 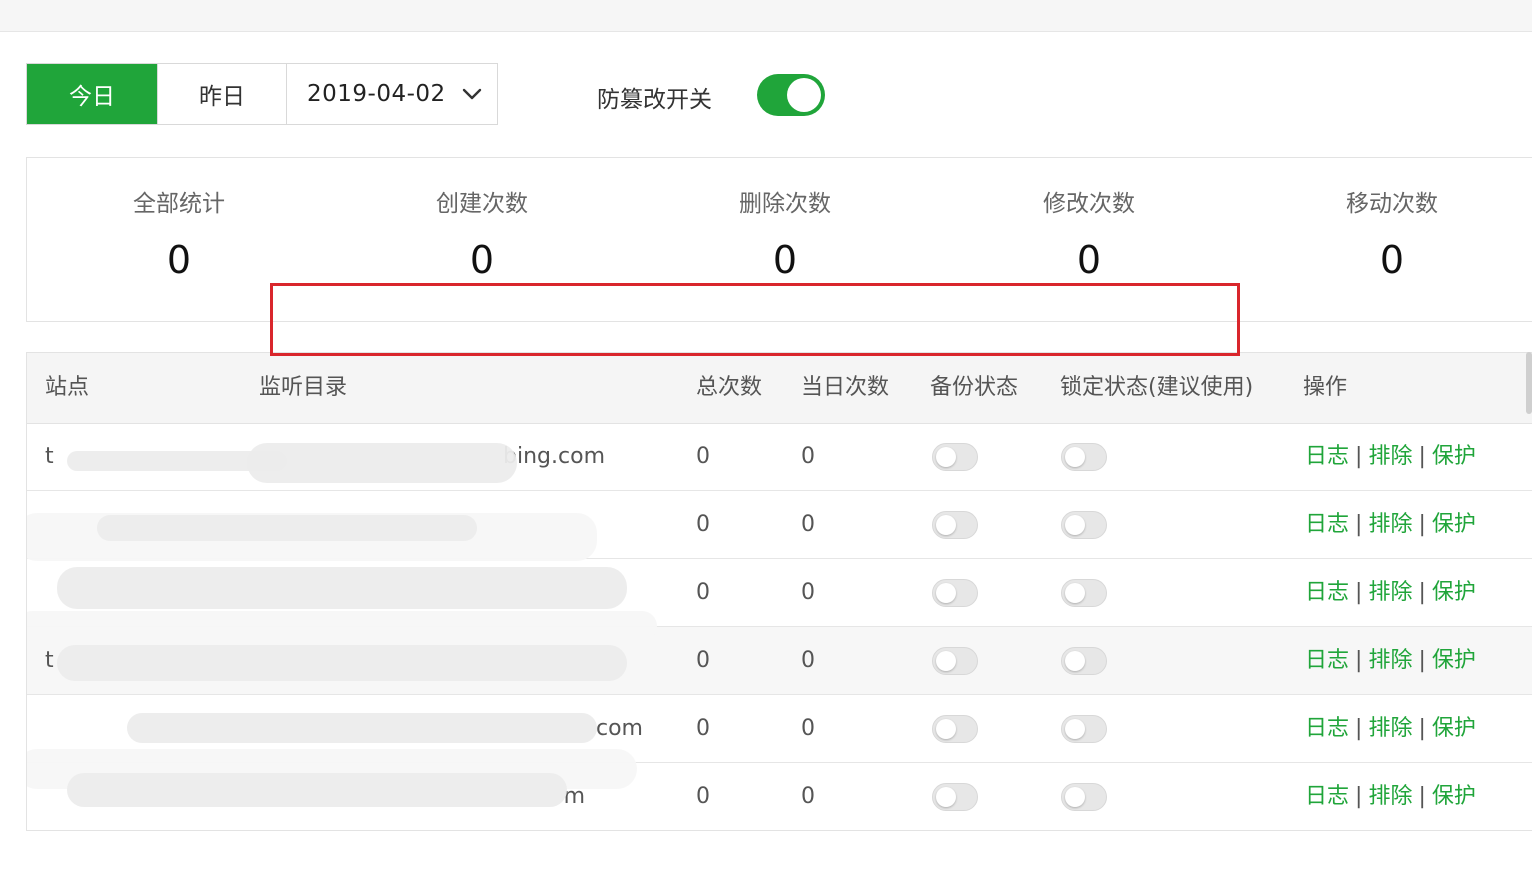 What do you see at coordinates (1157, 387) in the screenshot?
I see `th-lock: 锁定状态(建议使用)` at bounding box center [1157, 387].